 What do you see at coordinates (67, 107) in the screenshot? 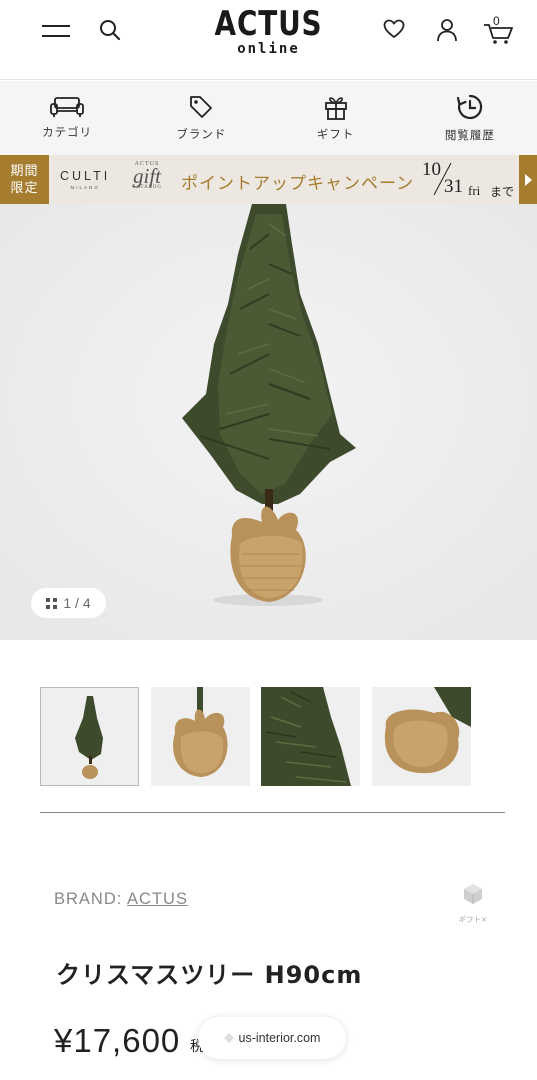
I see `sofa-icon` at bounding box center [67, 107].